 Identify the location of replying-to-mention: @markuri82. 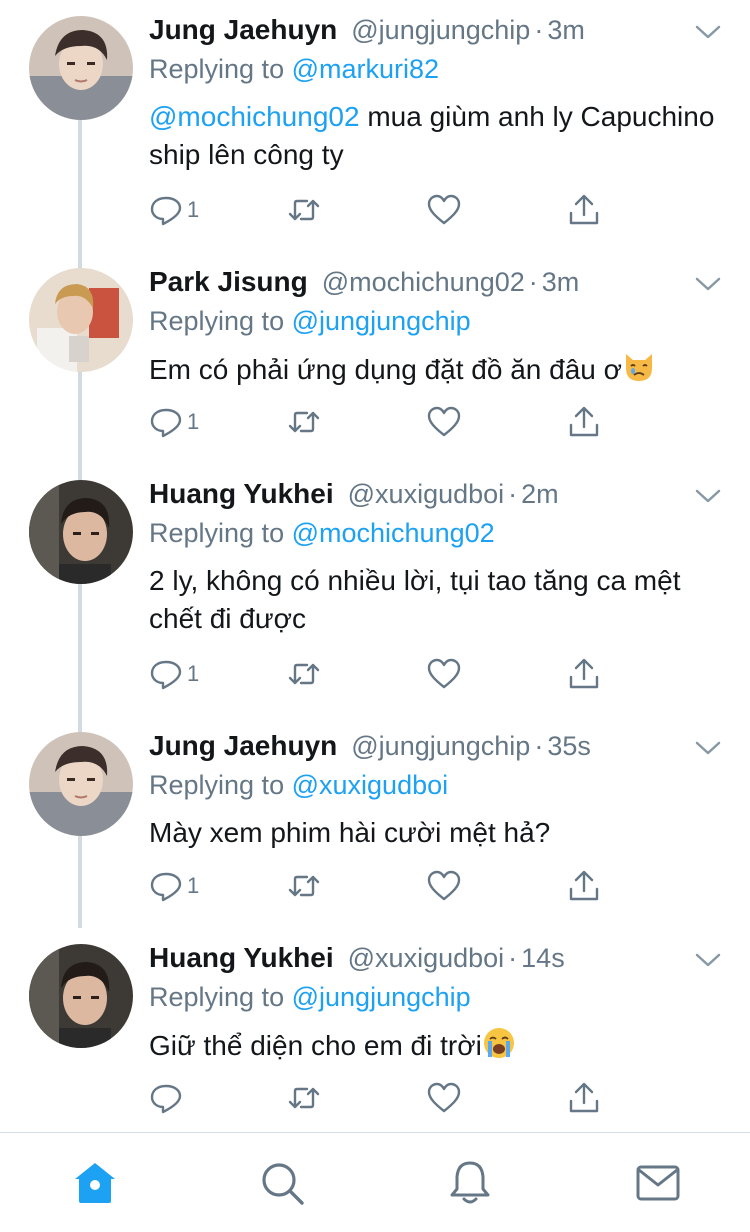
(365, 69).